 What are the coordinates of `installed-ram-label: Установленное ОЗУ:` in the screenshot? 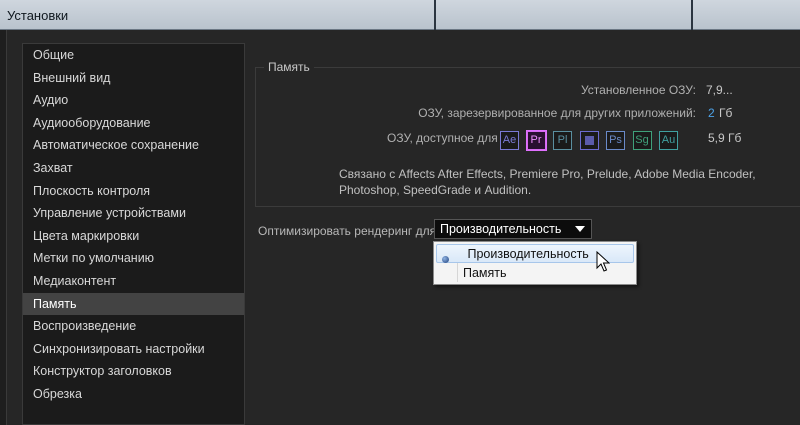 It's located at (638, 90).